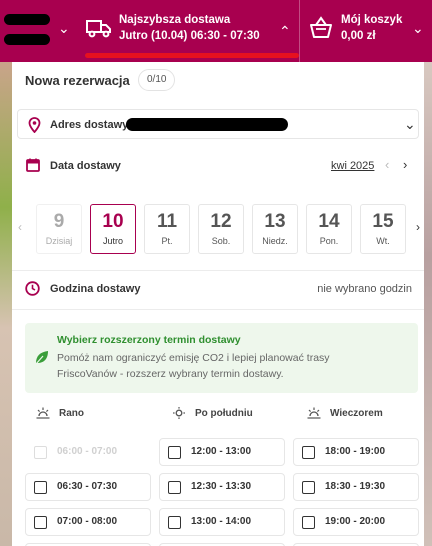  What do you see at coordinates (85, 166) in the screenshot?
I see `date-label: Data dostawy` at bounding box center [85, 166].